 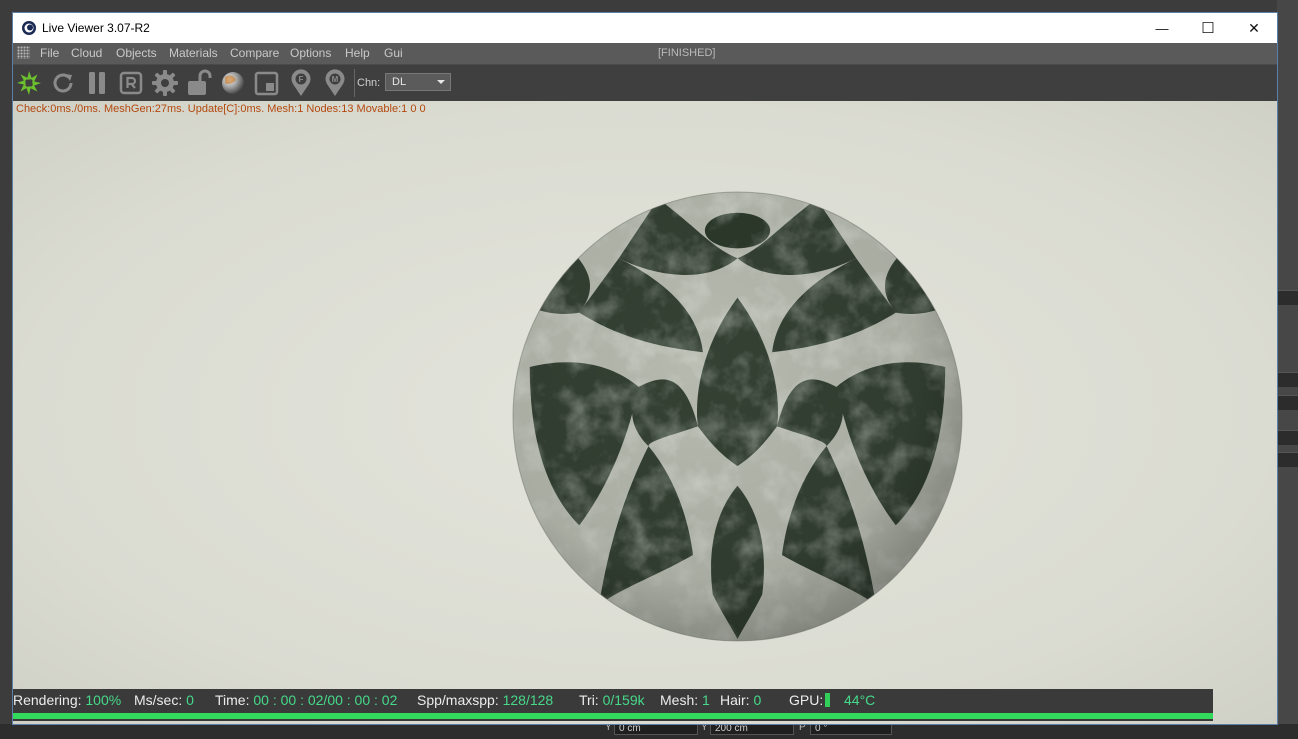 I want to click on menu-compare: Compare, so click(x=254, y=53).